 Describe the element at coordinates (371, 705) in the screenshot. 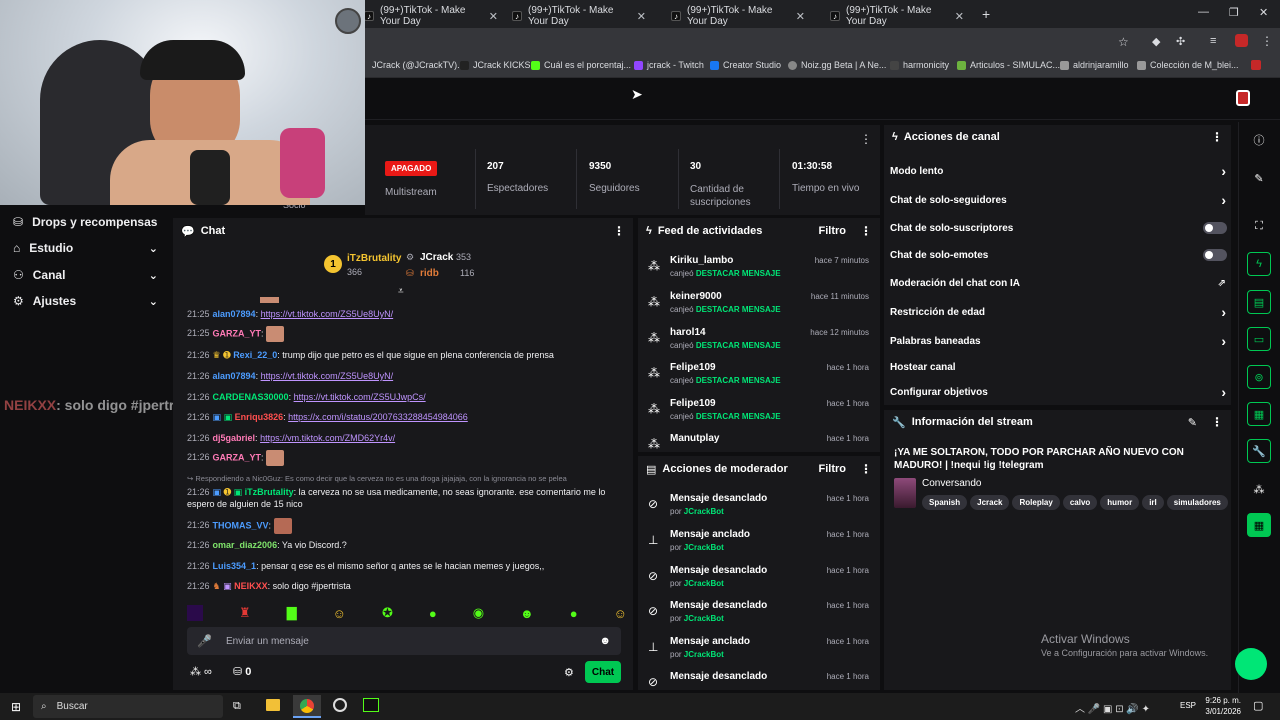

I see `app-icon` at that location.